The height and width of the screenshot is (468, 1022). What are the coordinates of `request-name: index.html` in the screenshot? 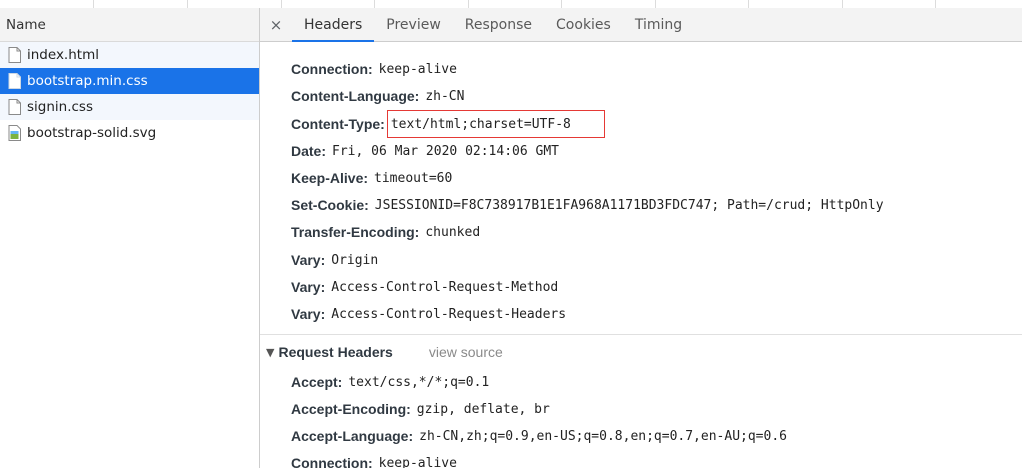 It's located at (63, 55).